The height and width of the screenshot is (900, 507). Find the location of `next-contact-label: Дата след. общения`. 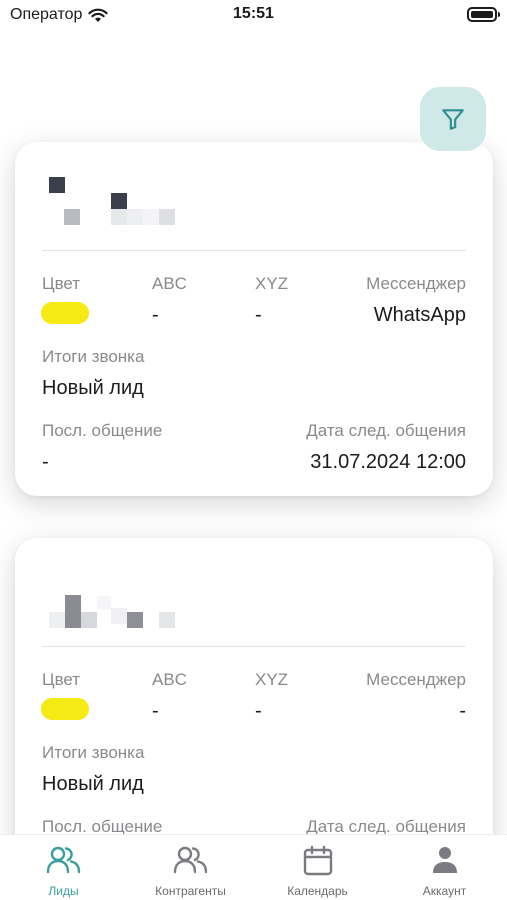

next-contact-label: Дата след. общения is located at coordinates (386, 430).